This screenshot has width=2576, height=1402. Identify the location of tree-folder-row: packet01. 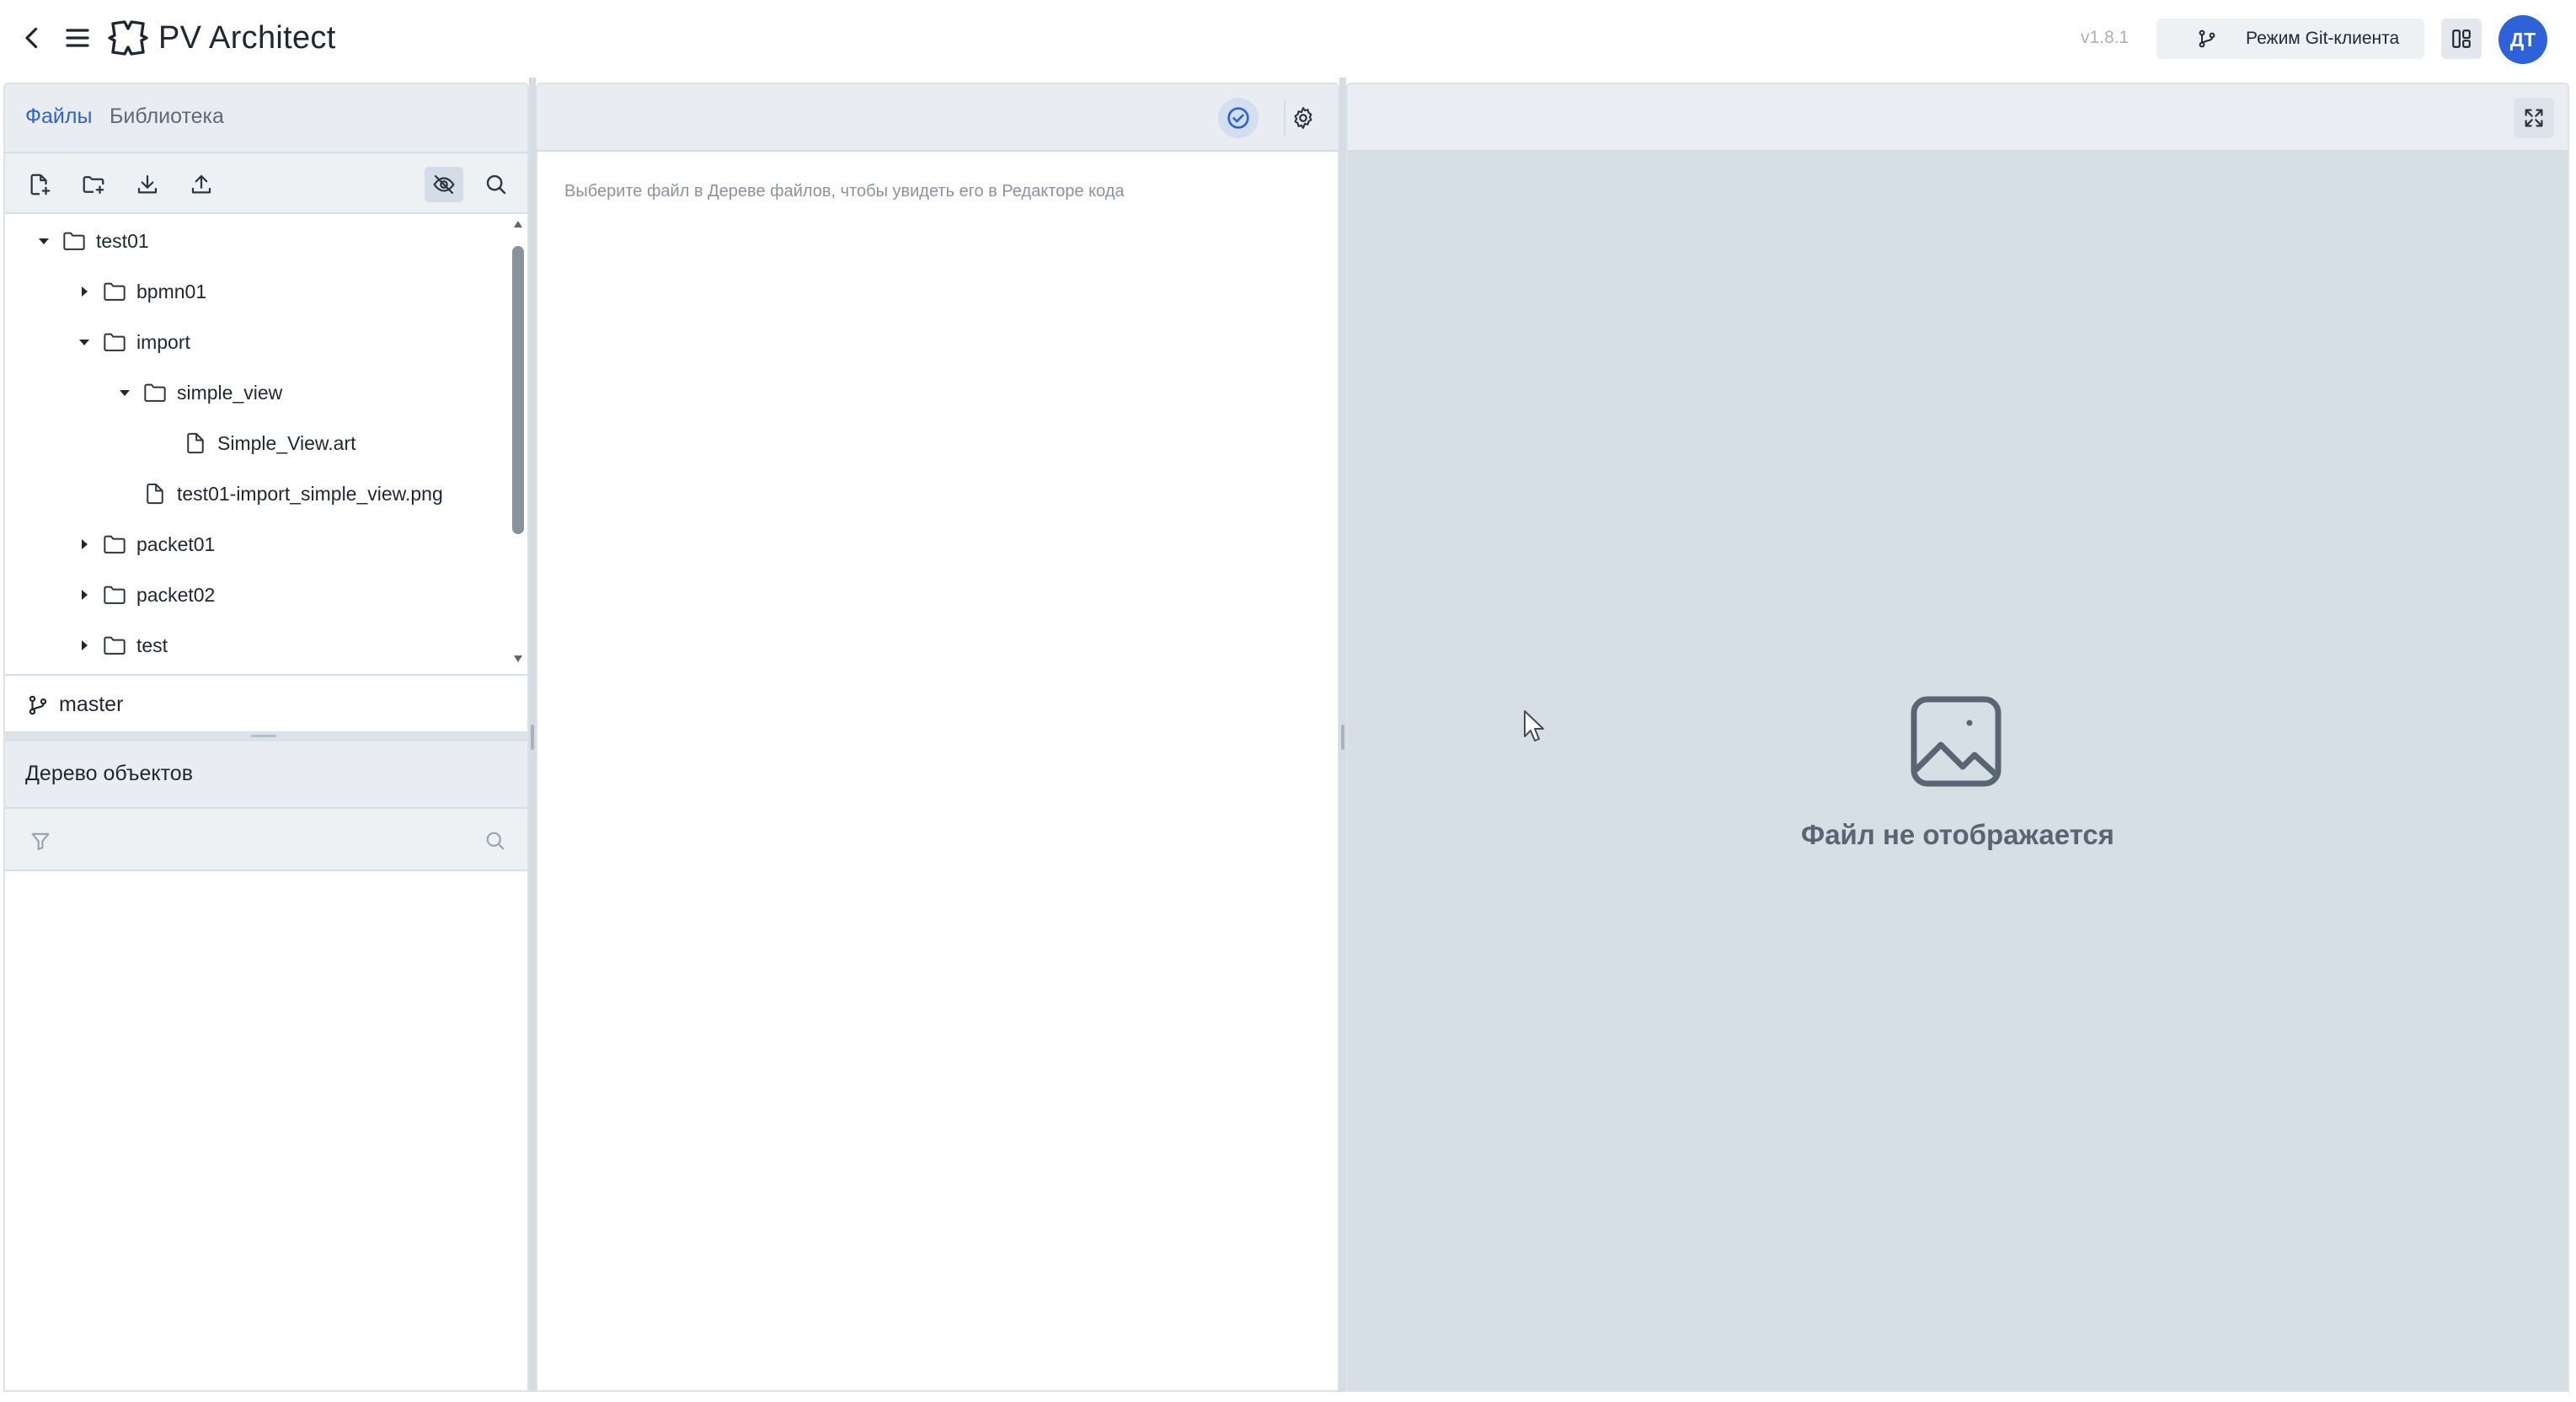
(144, 544).